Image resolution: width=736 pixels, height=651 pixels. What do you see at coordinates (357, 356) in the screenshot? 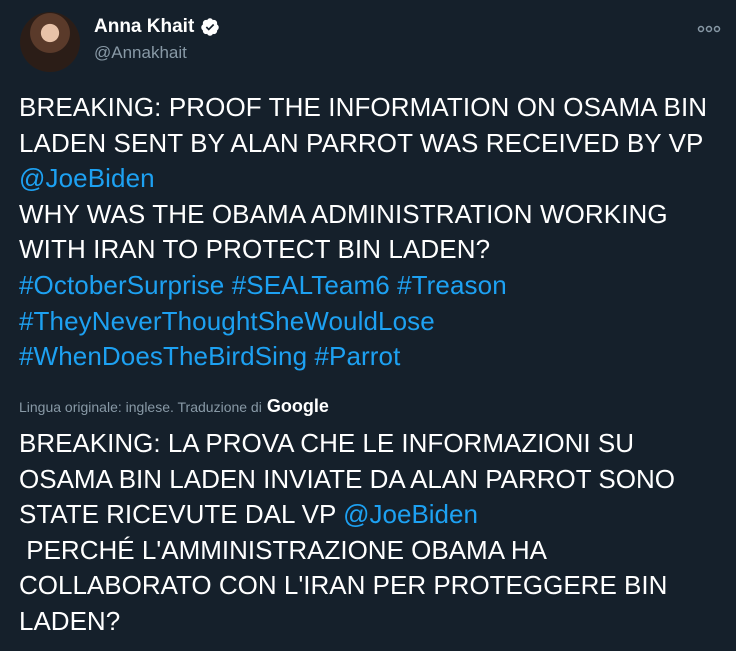
I see `hashtag-link: #Parrot` at bounding box center [357, 356].